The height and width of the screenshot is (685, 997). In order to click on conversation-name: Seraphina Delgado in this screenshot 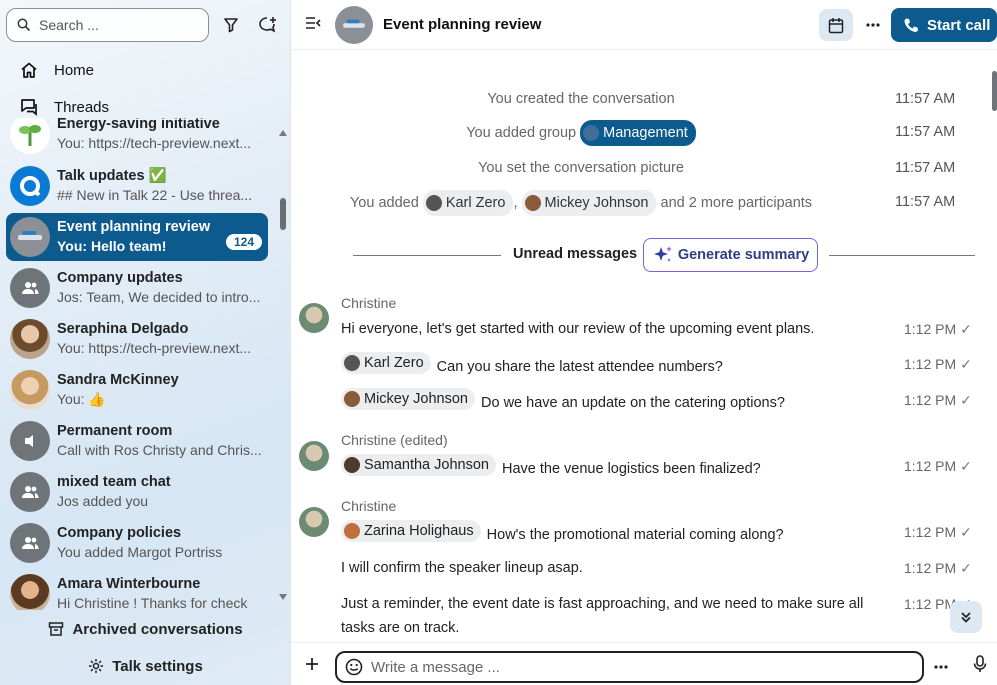, I will do `click(123, 329)`.